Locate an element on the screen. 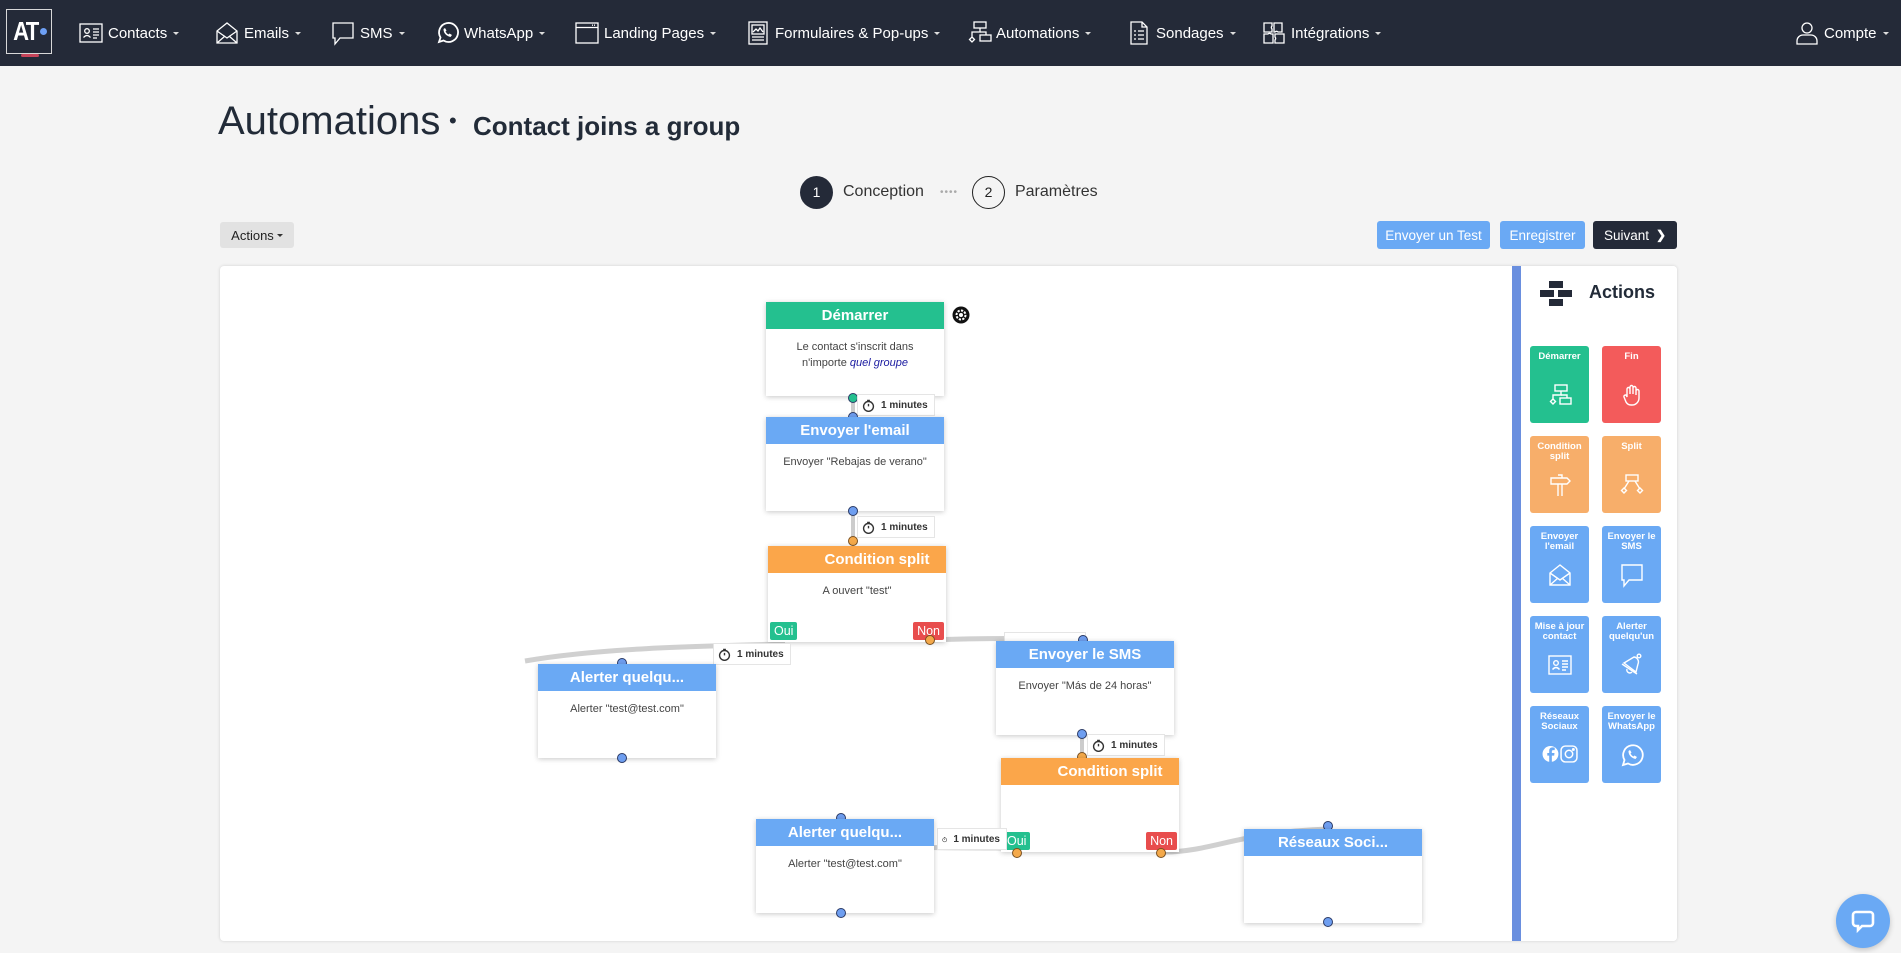 The height and width of the screenshot is (953, 1901). nav-whatsapp: WhatsApp is located at coordinates (490, 33).